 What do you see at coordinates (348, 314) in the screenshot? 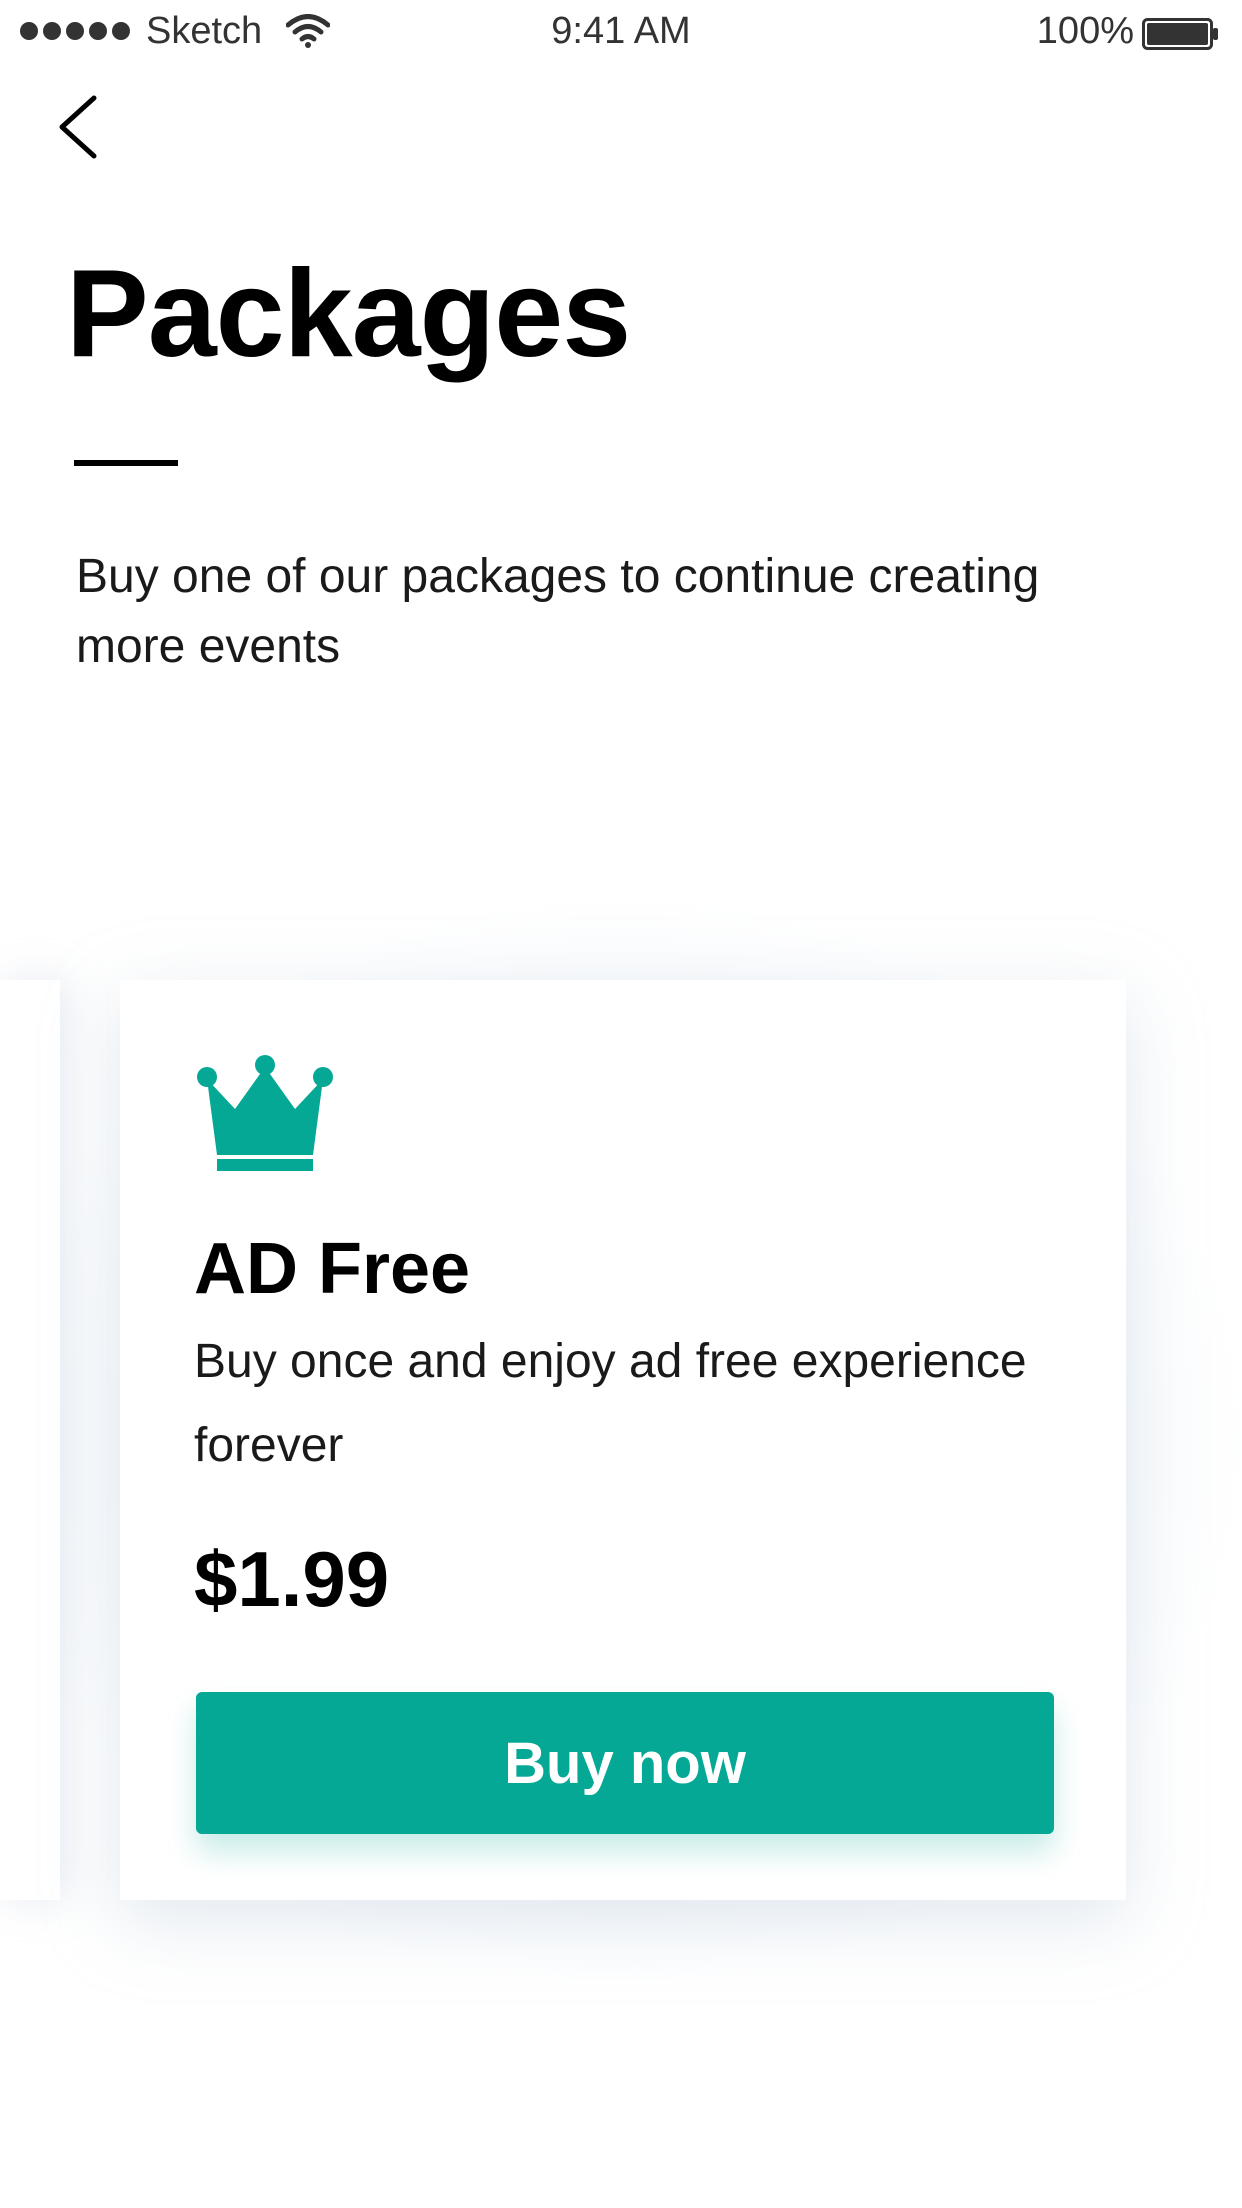
I see `page-title: Packages` at bounding box center [348, 314].